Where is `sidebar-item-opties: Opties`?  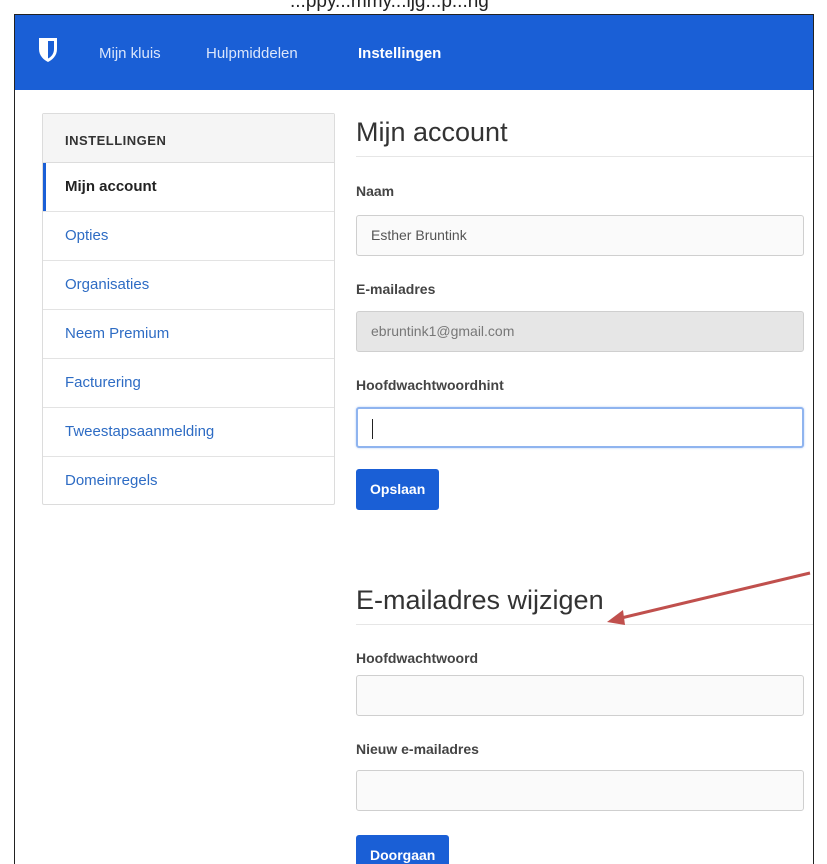 sidebar-item-opties: Opties is located at coordinates (188, 236).